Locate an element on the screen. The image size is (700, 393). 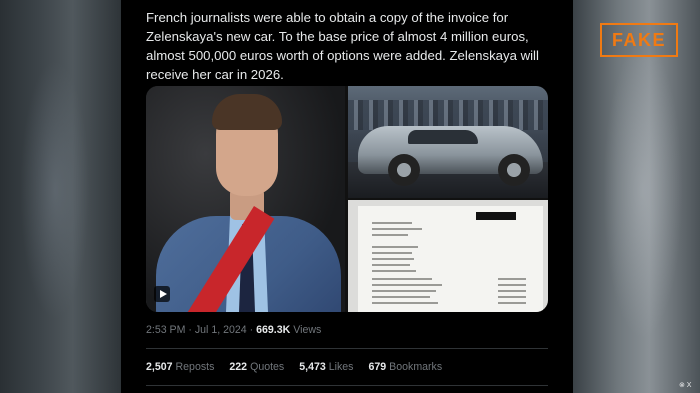
quotes-stat: 222 Quotes is located at coordinates (256, 367).